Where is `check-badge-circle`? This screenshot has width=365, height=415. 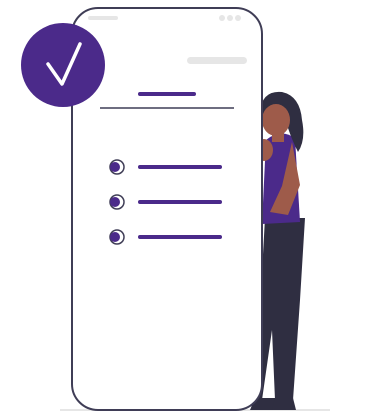
check-badge-circle is located at coordinates (63, 65).